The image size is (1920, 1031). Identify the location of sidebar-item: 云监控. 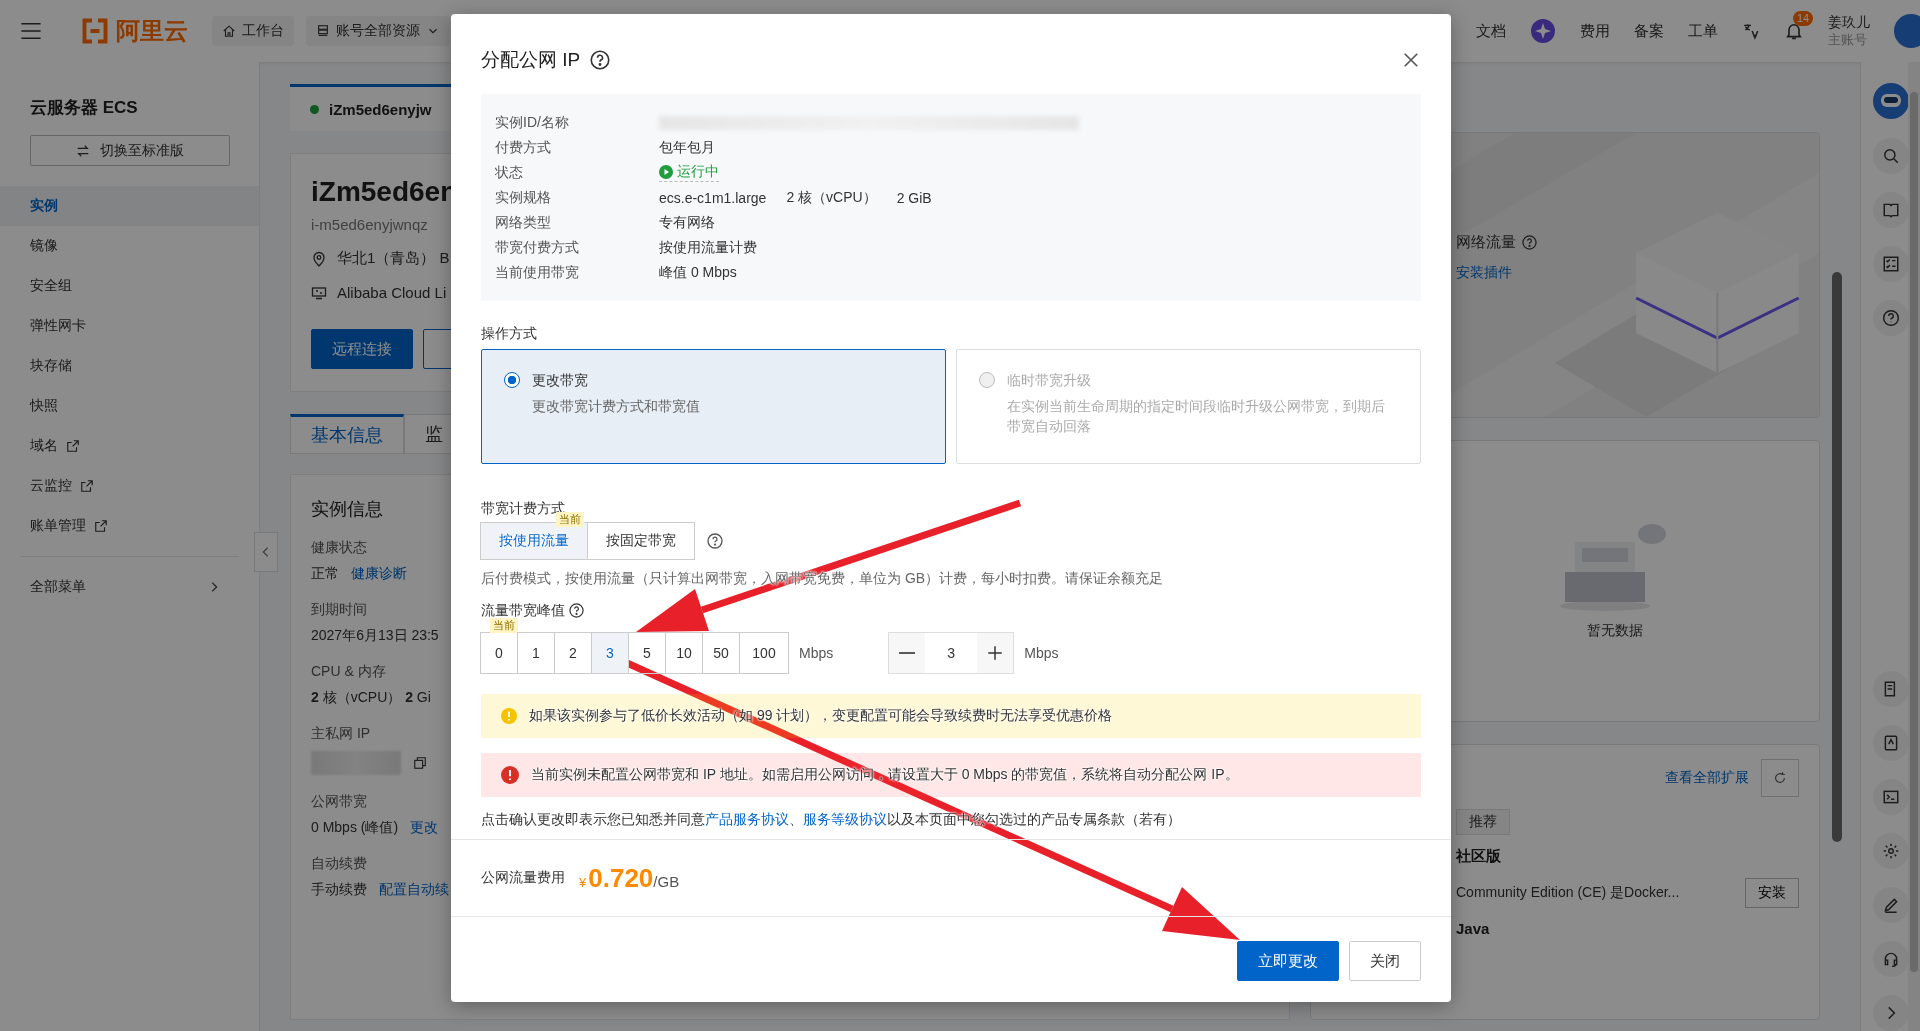
(129, 486).